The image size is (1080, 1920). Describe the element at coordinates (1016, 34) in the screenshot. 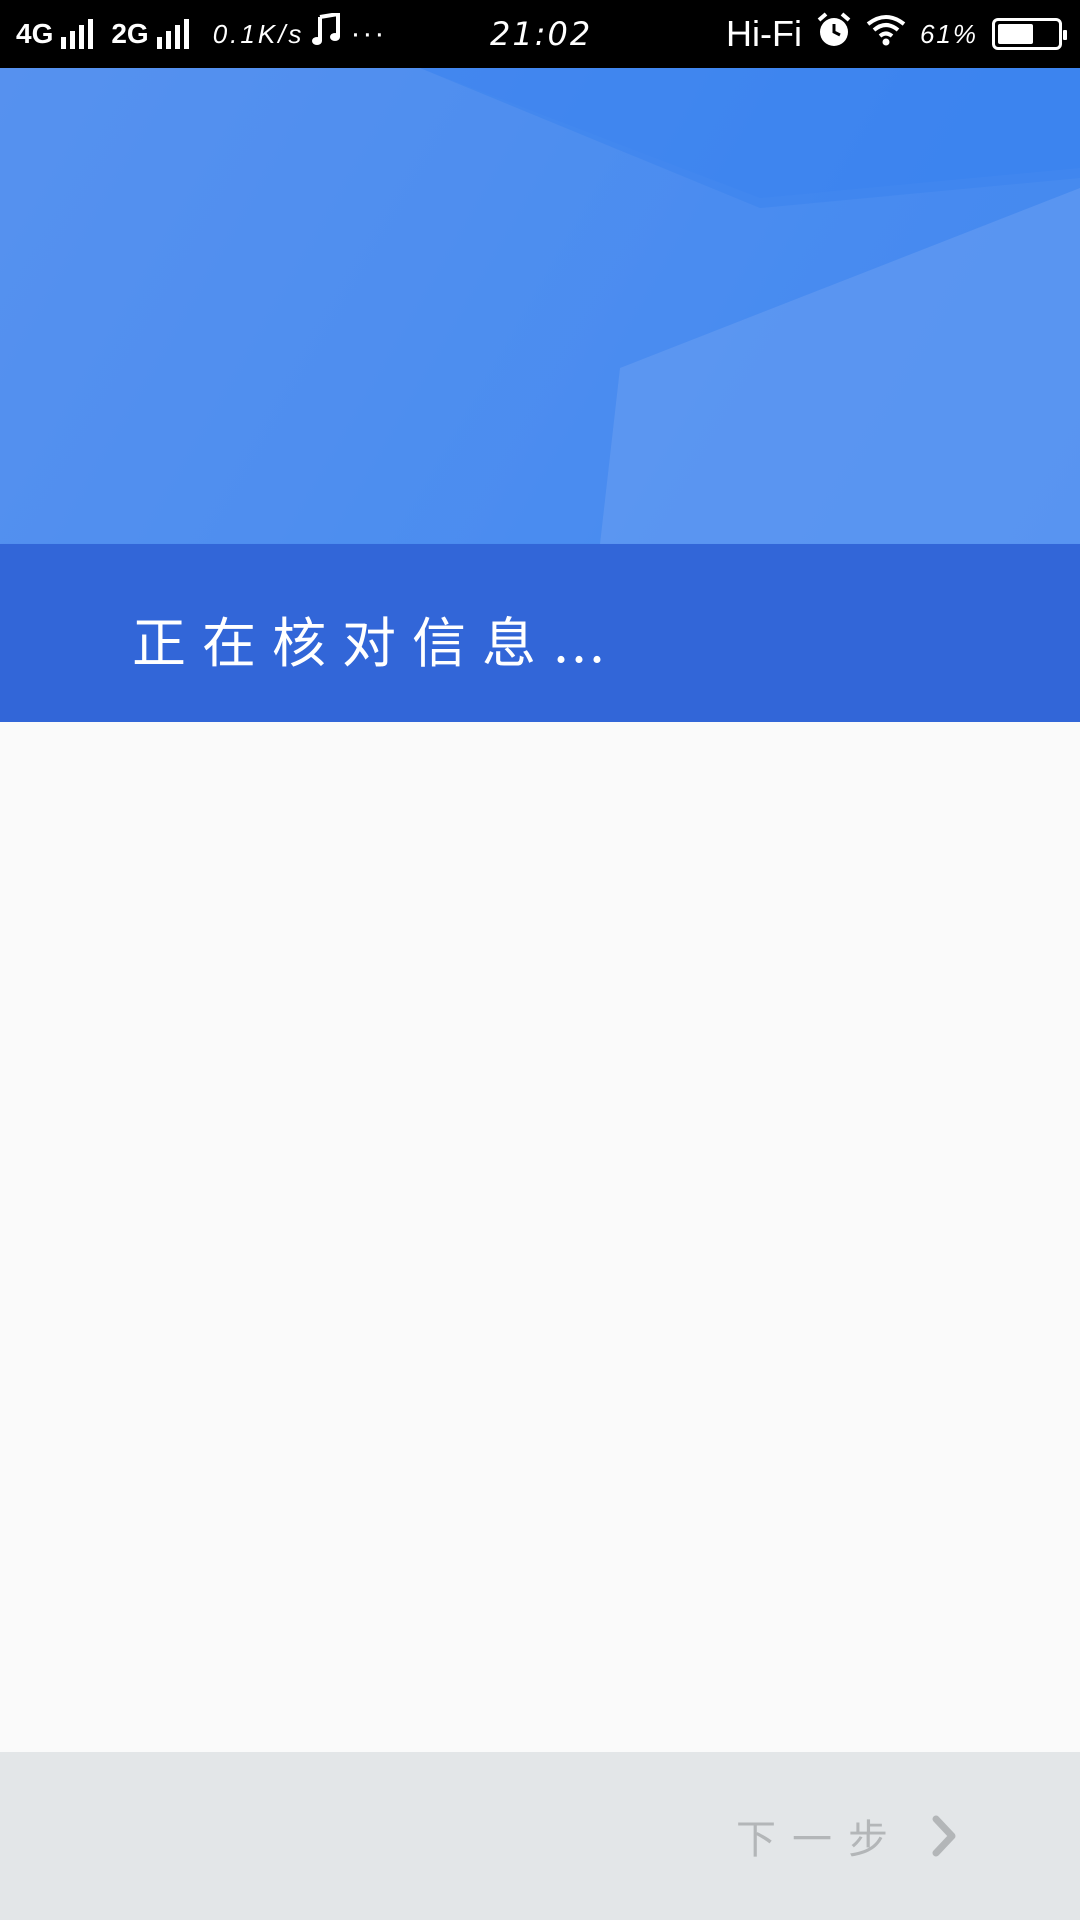

I see `battery-level` at that location.